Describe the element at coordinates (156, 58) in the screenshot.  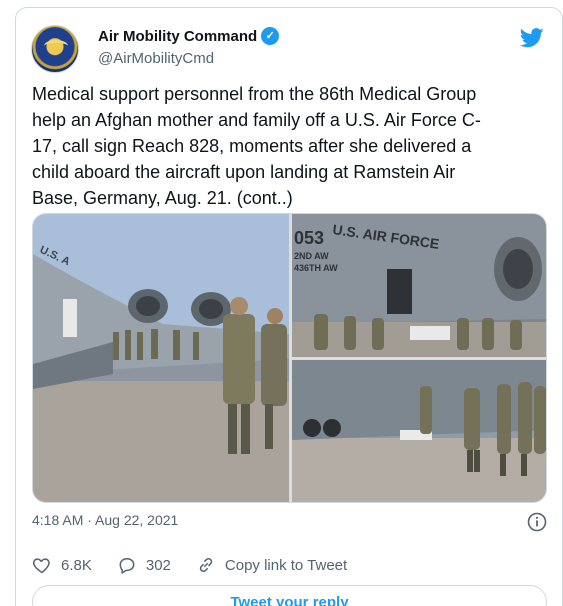
I see `author-handle: @AirMobilityCmd` at that location.